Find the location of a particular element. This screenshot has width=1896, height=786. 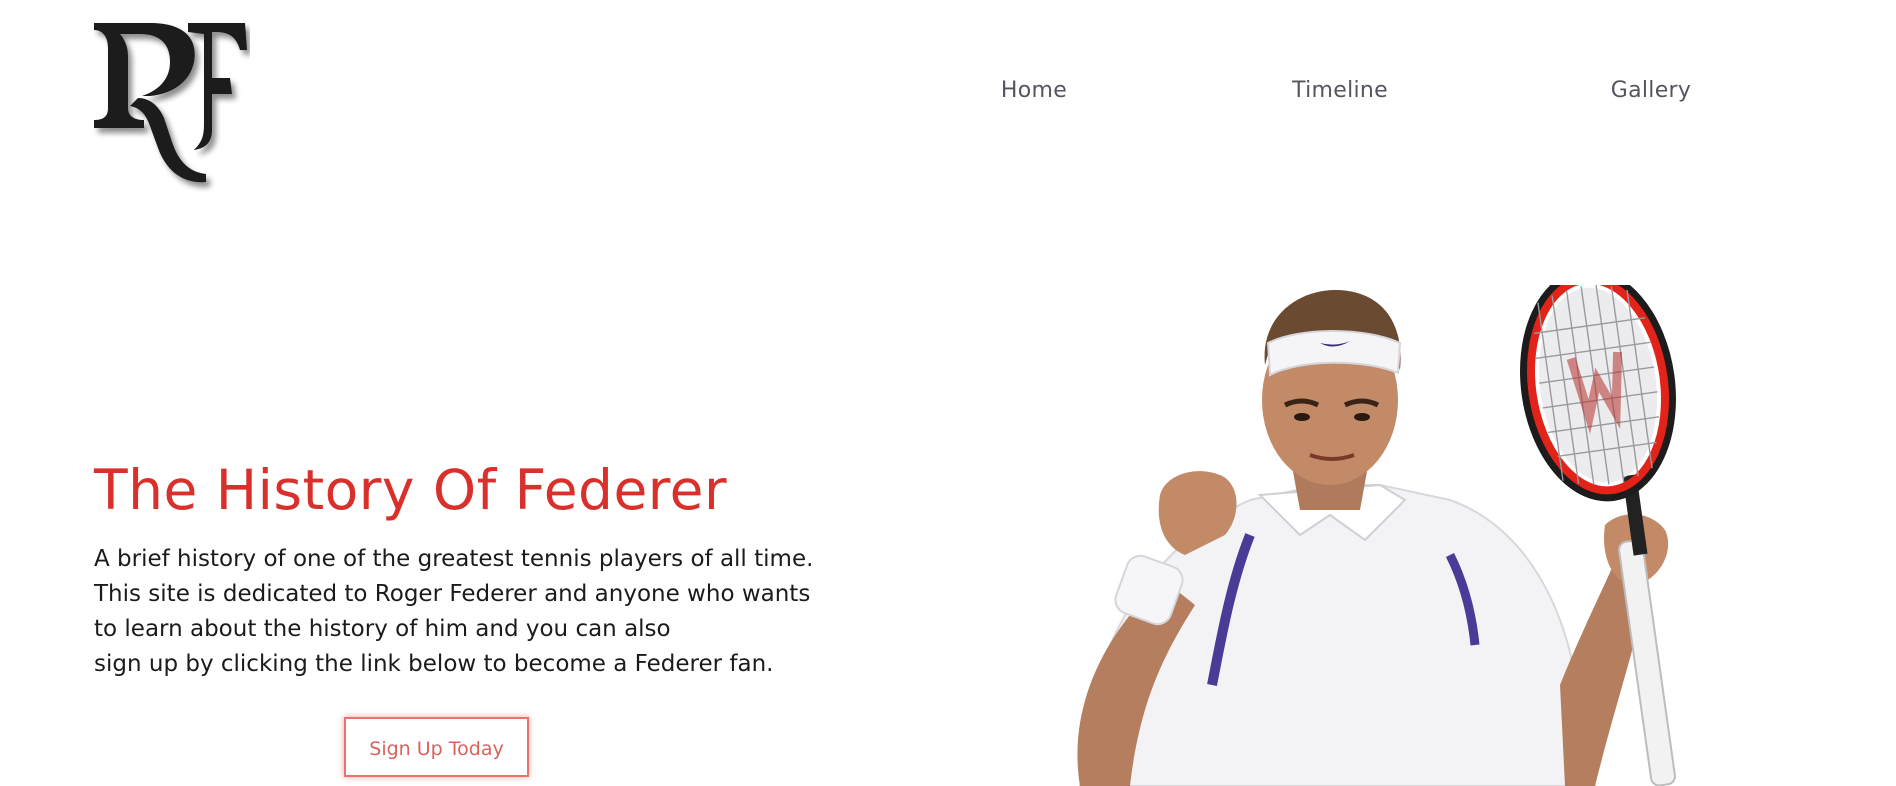

main-nav: Home Timeline Gallery is located at coordinates (948, 93).